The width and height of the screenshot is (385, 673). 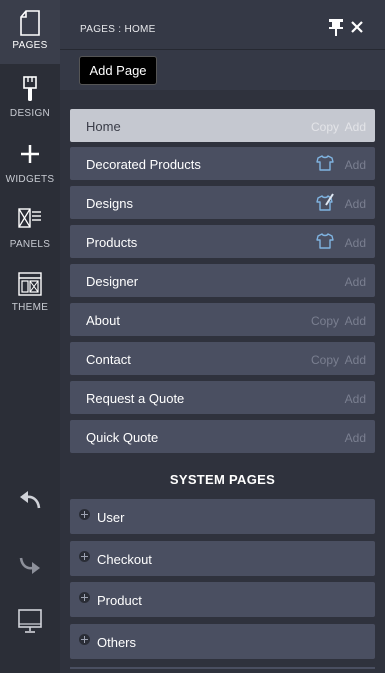 I want to click on rail-item-widgets: WIDGETS, so click(x=30, y=169).